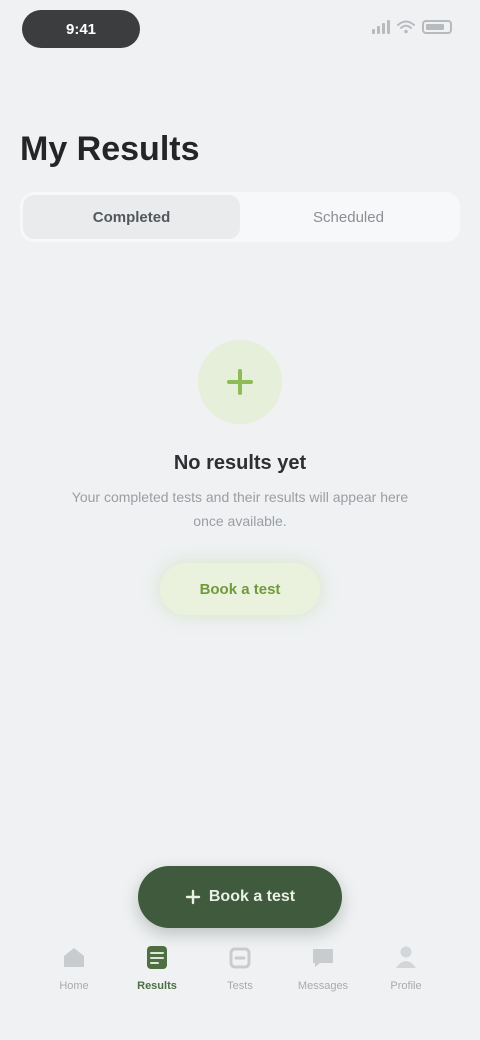  Describe the element at coordinates (252, 896) in the screenshot. I see `fab-label: Book a test` at that location.